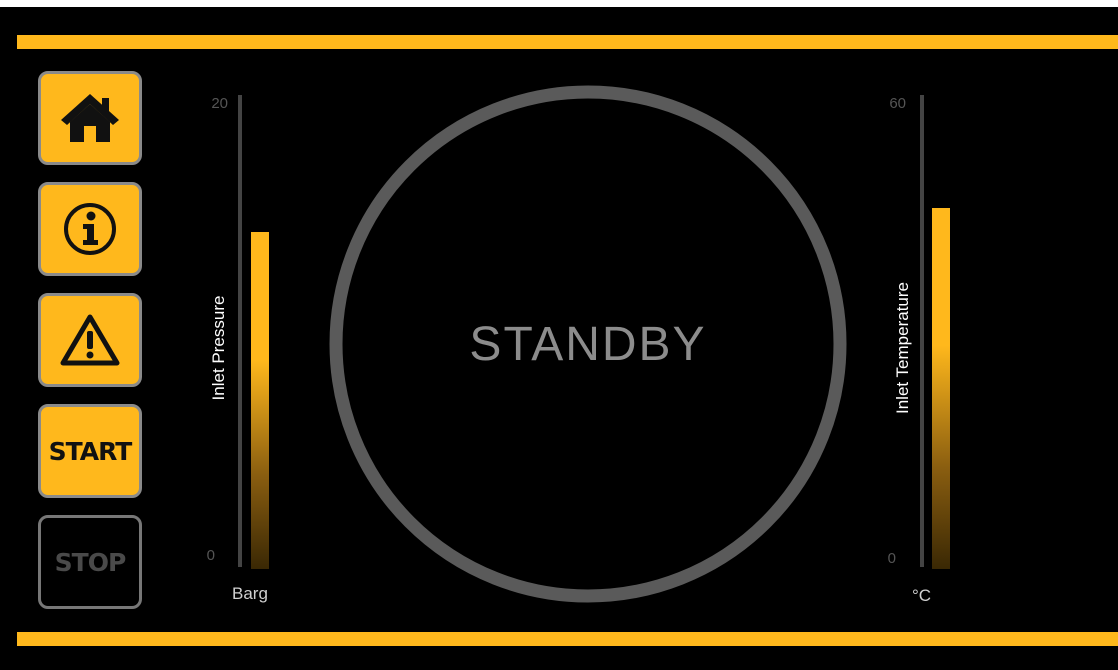  I want to click on pressure-max-tick: 20, so click(219, 103).